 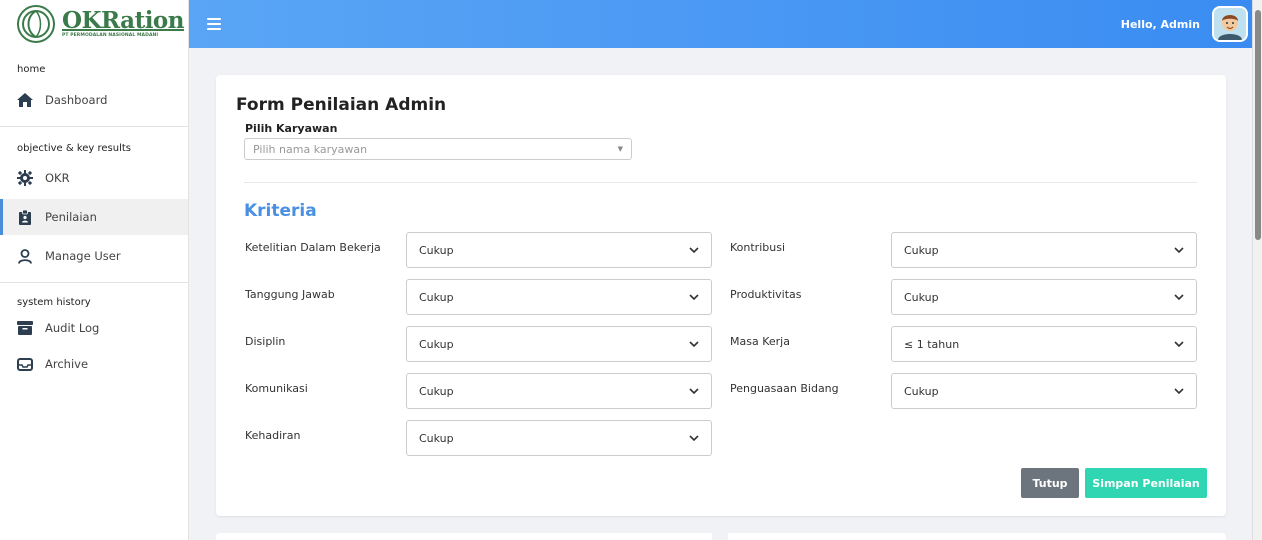 I want to click on avatar, so click(x=1230, y=24).